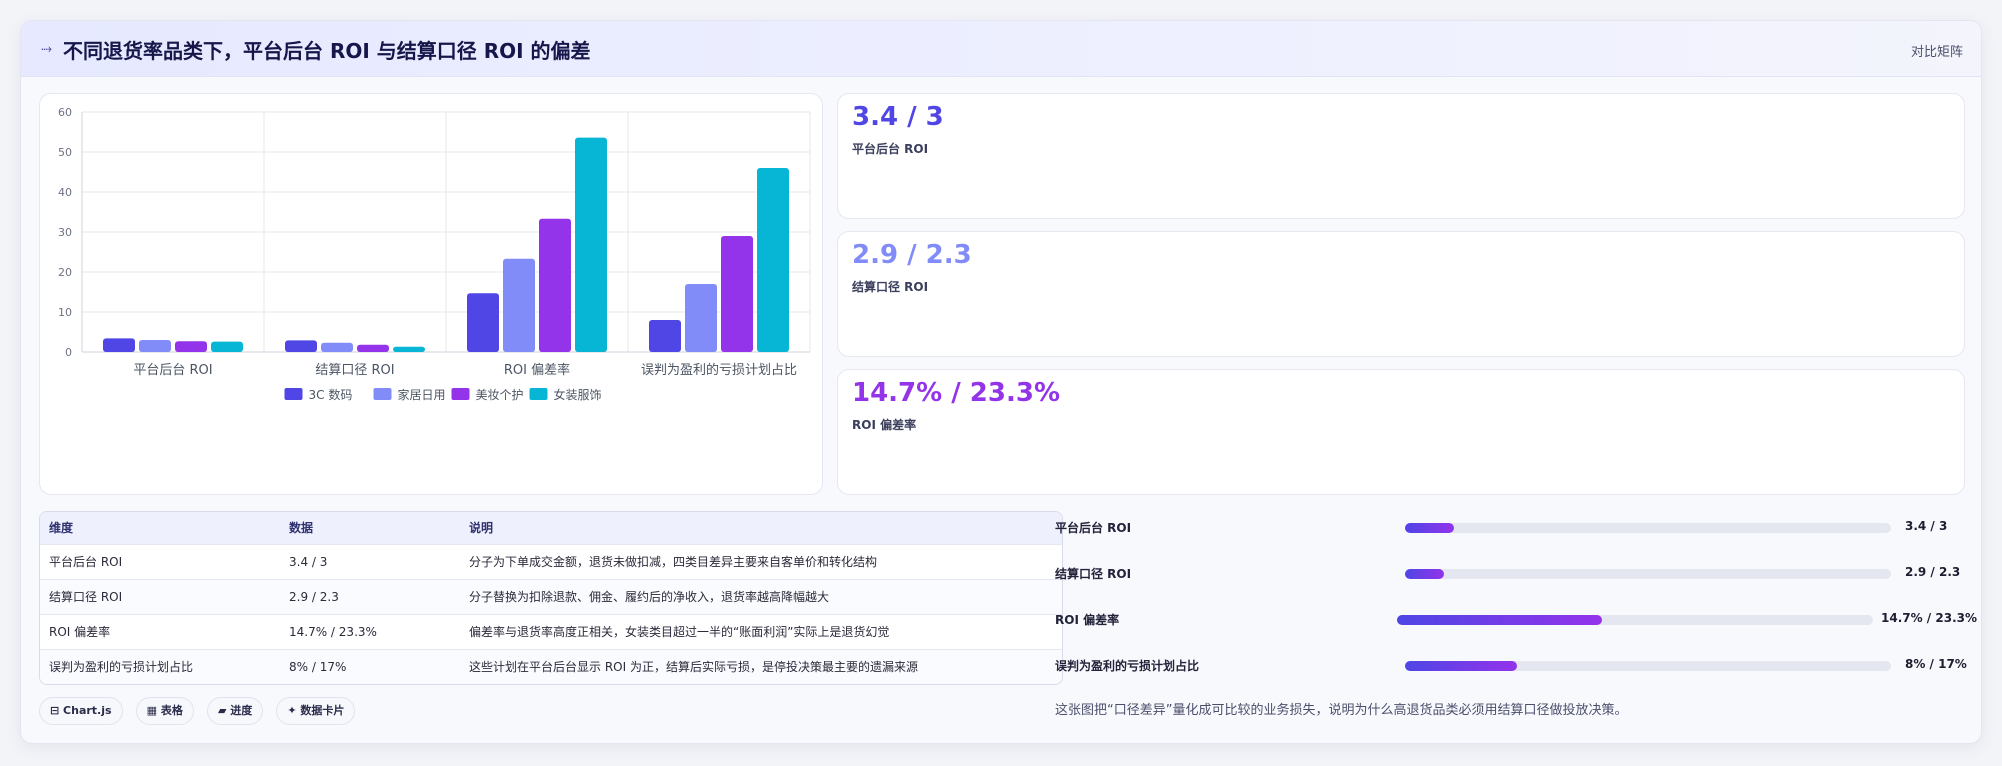 This screenshot has height=766, width=2002. What do you see at coordinates (1093, 574) in the screenshot?
I see `progress-label: 结算口径 ROI` at bounding box center [1093, 574].